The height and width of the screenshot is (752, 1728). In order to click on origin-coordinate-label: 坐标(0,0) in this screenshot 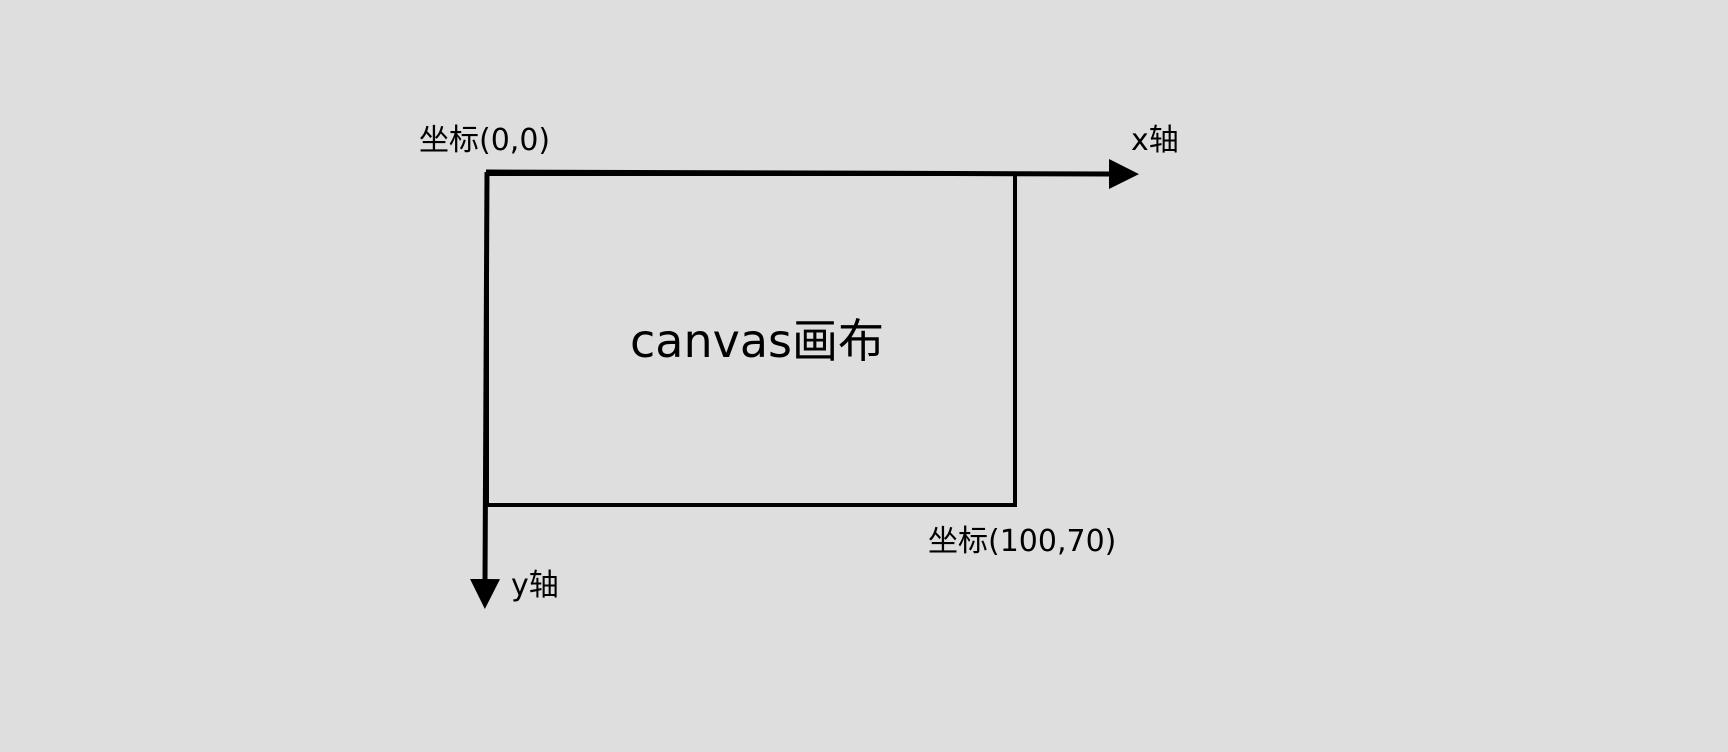, I will do `click(485, 140)`.